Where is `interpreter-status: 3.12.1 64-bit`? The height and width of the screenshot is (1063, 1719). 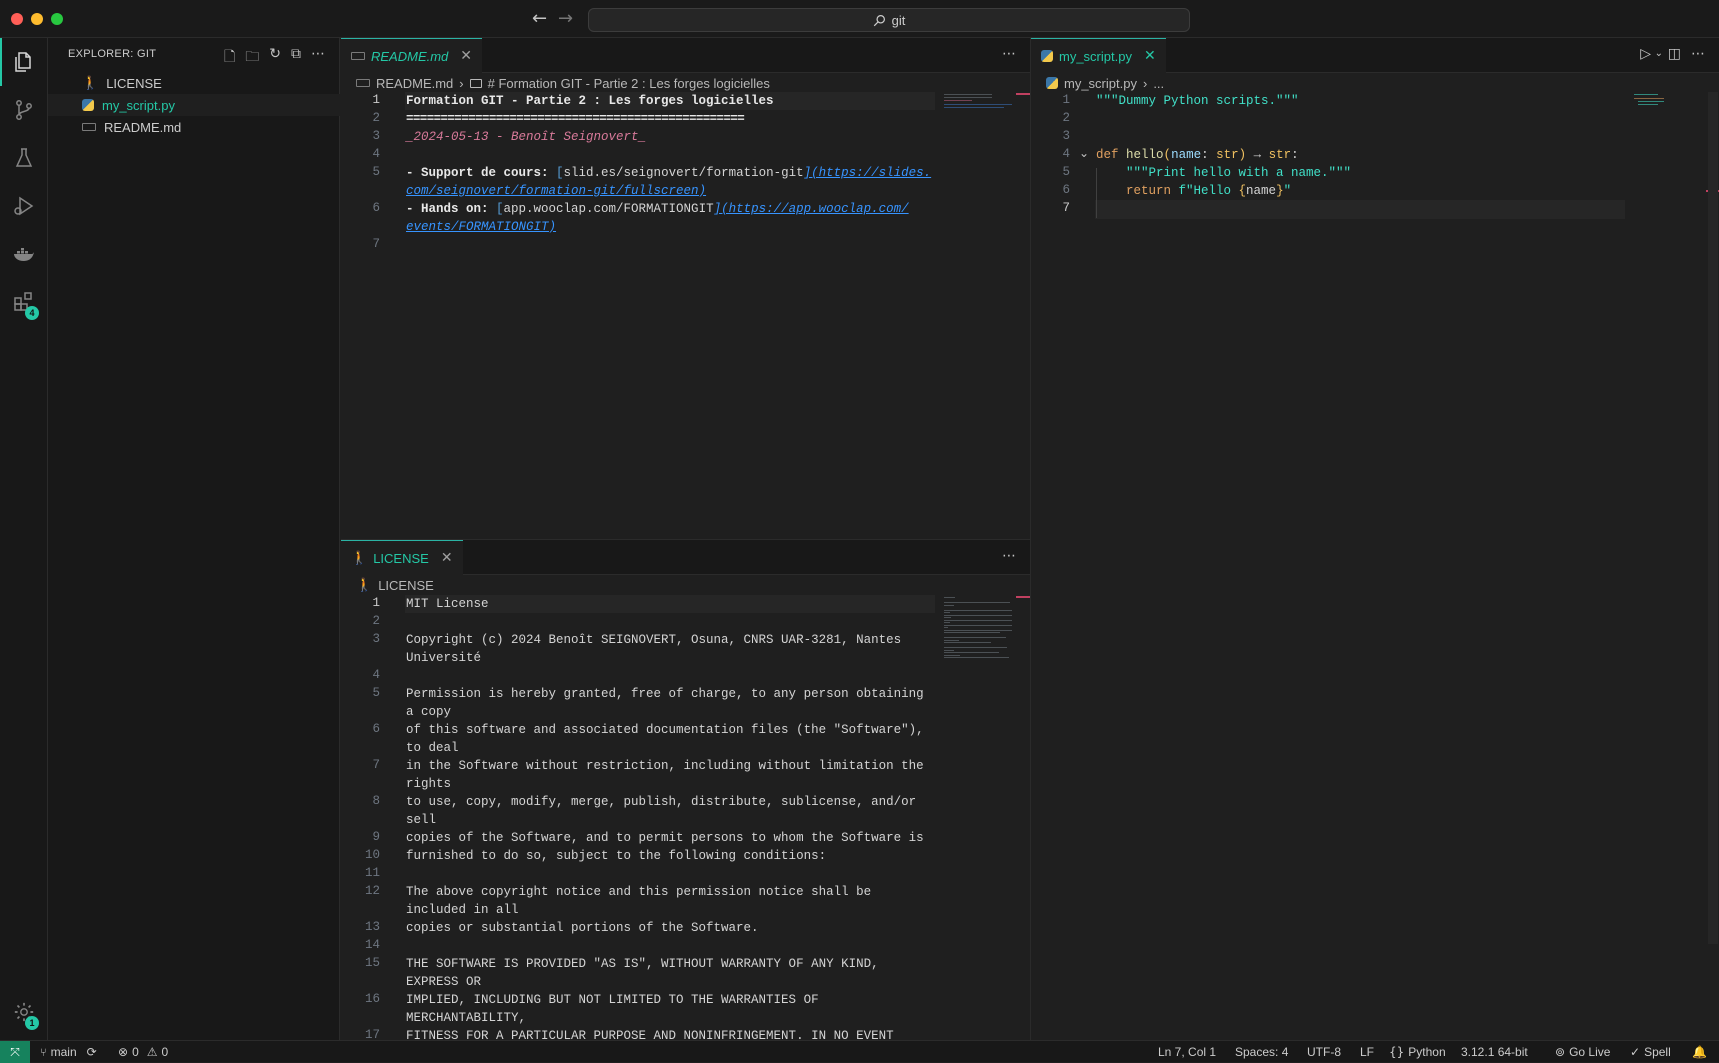 interpreter-status: 3.12.1 64-bit is located at coordinates (1494, 1052).